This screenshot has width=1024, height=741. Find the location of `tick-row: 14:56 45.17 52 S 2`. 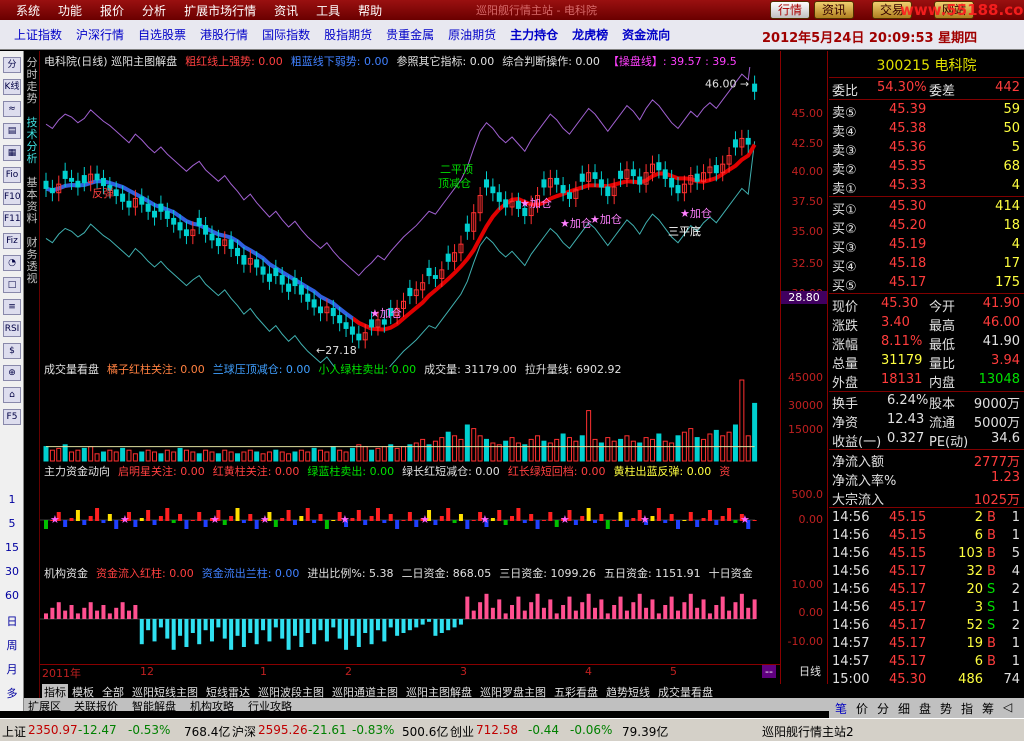

tick-row: 14:56 45.17 52 S 2 is located at coordinates (926, 627).